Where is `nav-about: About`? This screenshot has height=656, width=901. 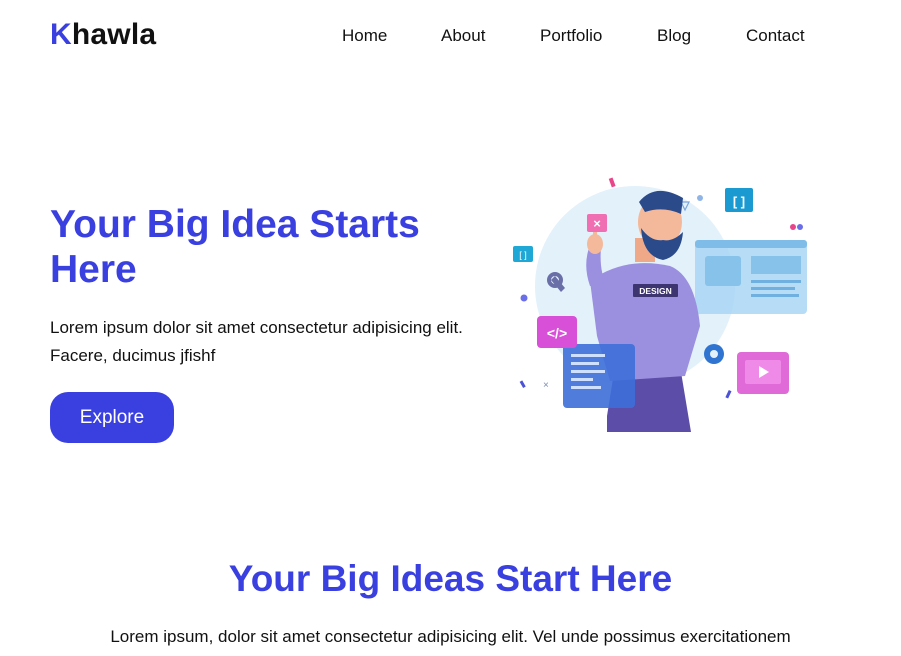
nav-about: About is located at coordinates (463, 36).